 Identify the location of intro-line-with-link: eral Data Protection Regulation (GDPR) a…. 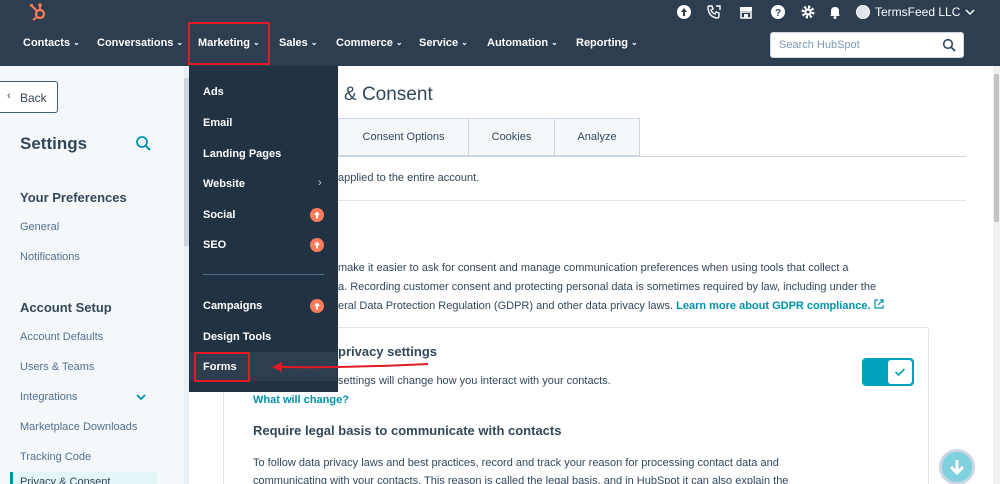
(638, 306).